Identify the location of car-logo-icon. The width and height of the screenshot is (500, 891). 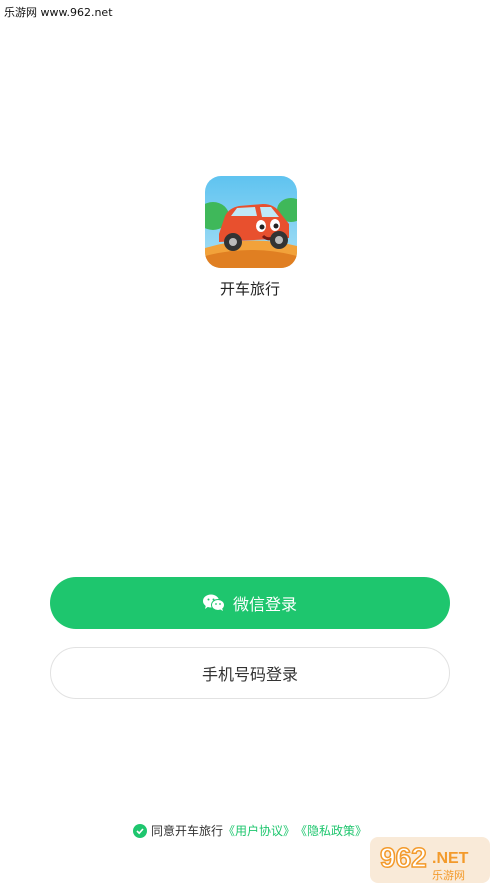
(251, 222).